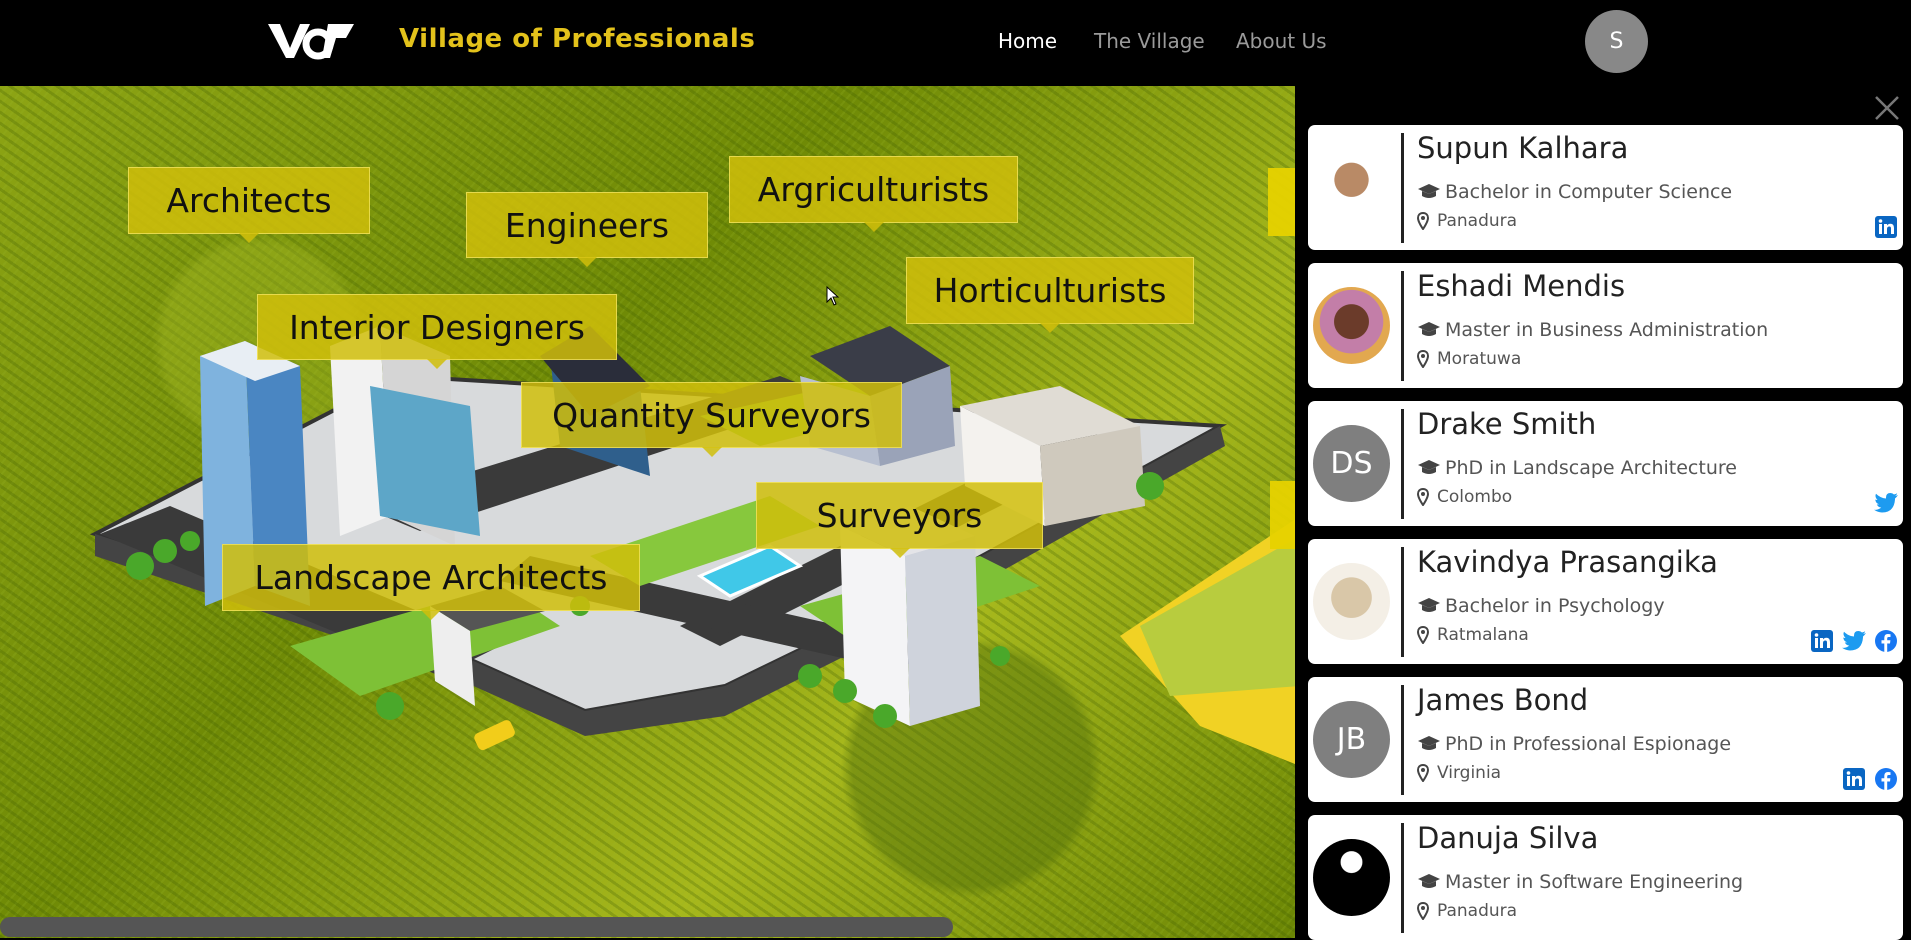 This screenshot has width=1911, height=940. I want to click on profile-name: James Bond, so click(1502, 700).